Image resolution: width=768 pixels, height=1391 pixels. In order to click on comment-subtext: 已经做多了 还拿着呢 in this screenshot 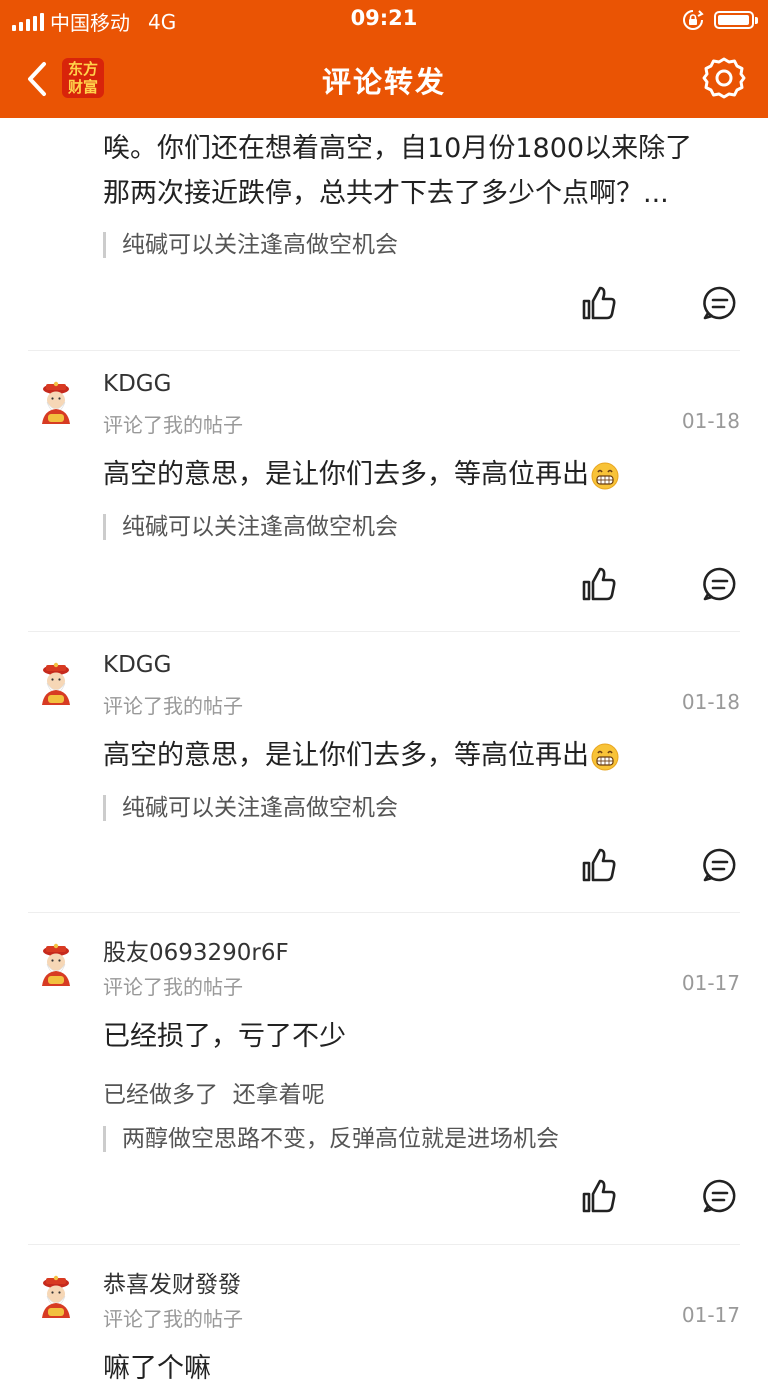, I will do `click(214, 1095)`.